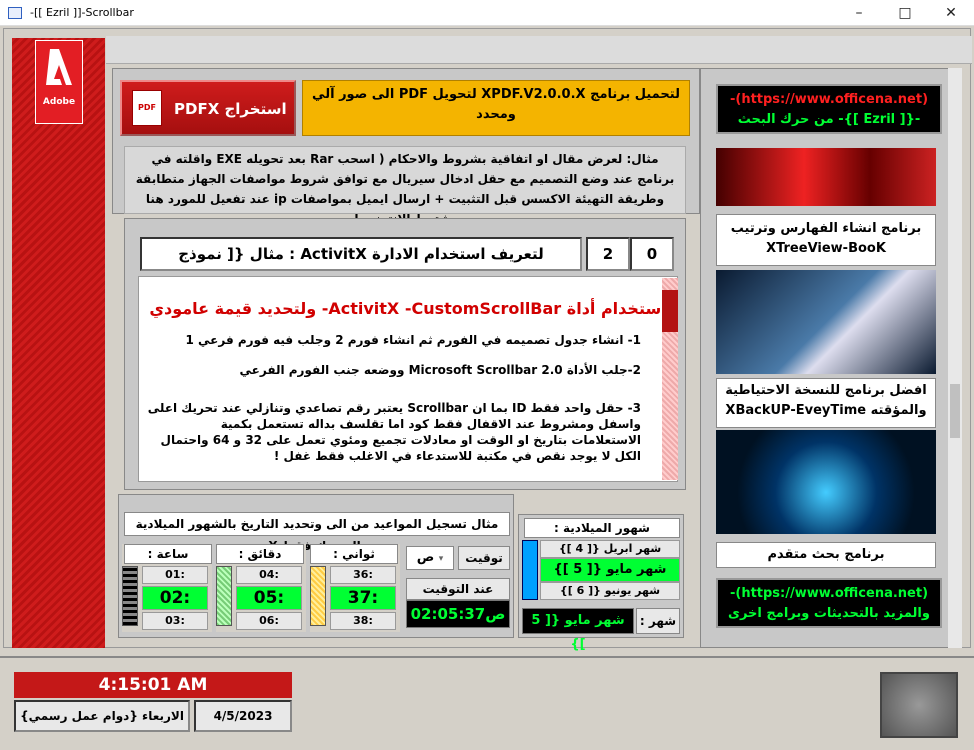 This screenshot has width=974, height=750. Describe the element at coordinates (130, 596) in the screenshot. I see `hours-scrollbar` at that location.